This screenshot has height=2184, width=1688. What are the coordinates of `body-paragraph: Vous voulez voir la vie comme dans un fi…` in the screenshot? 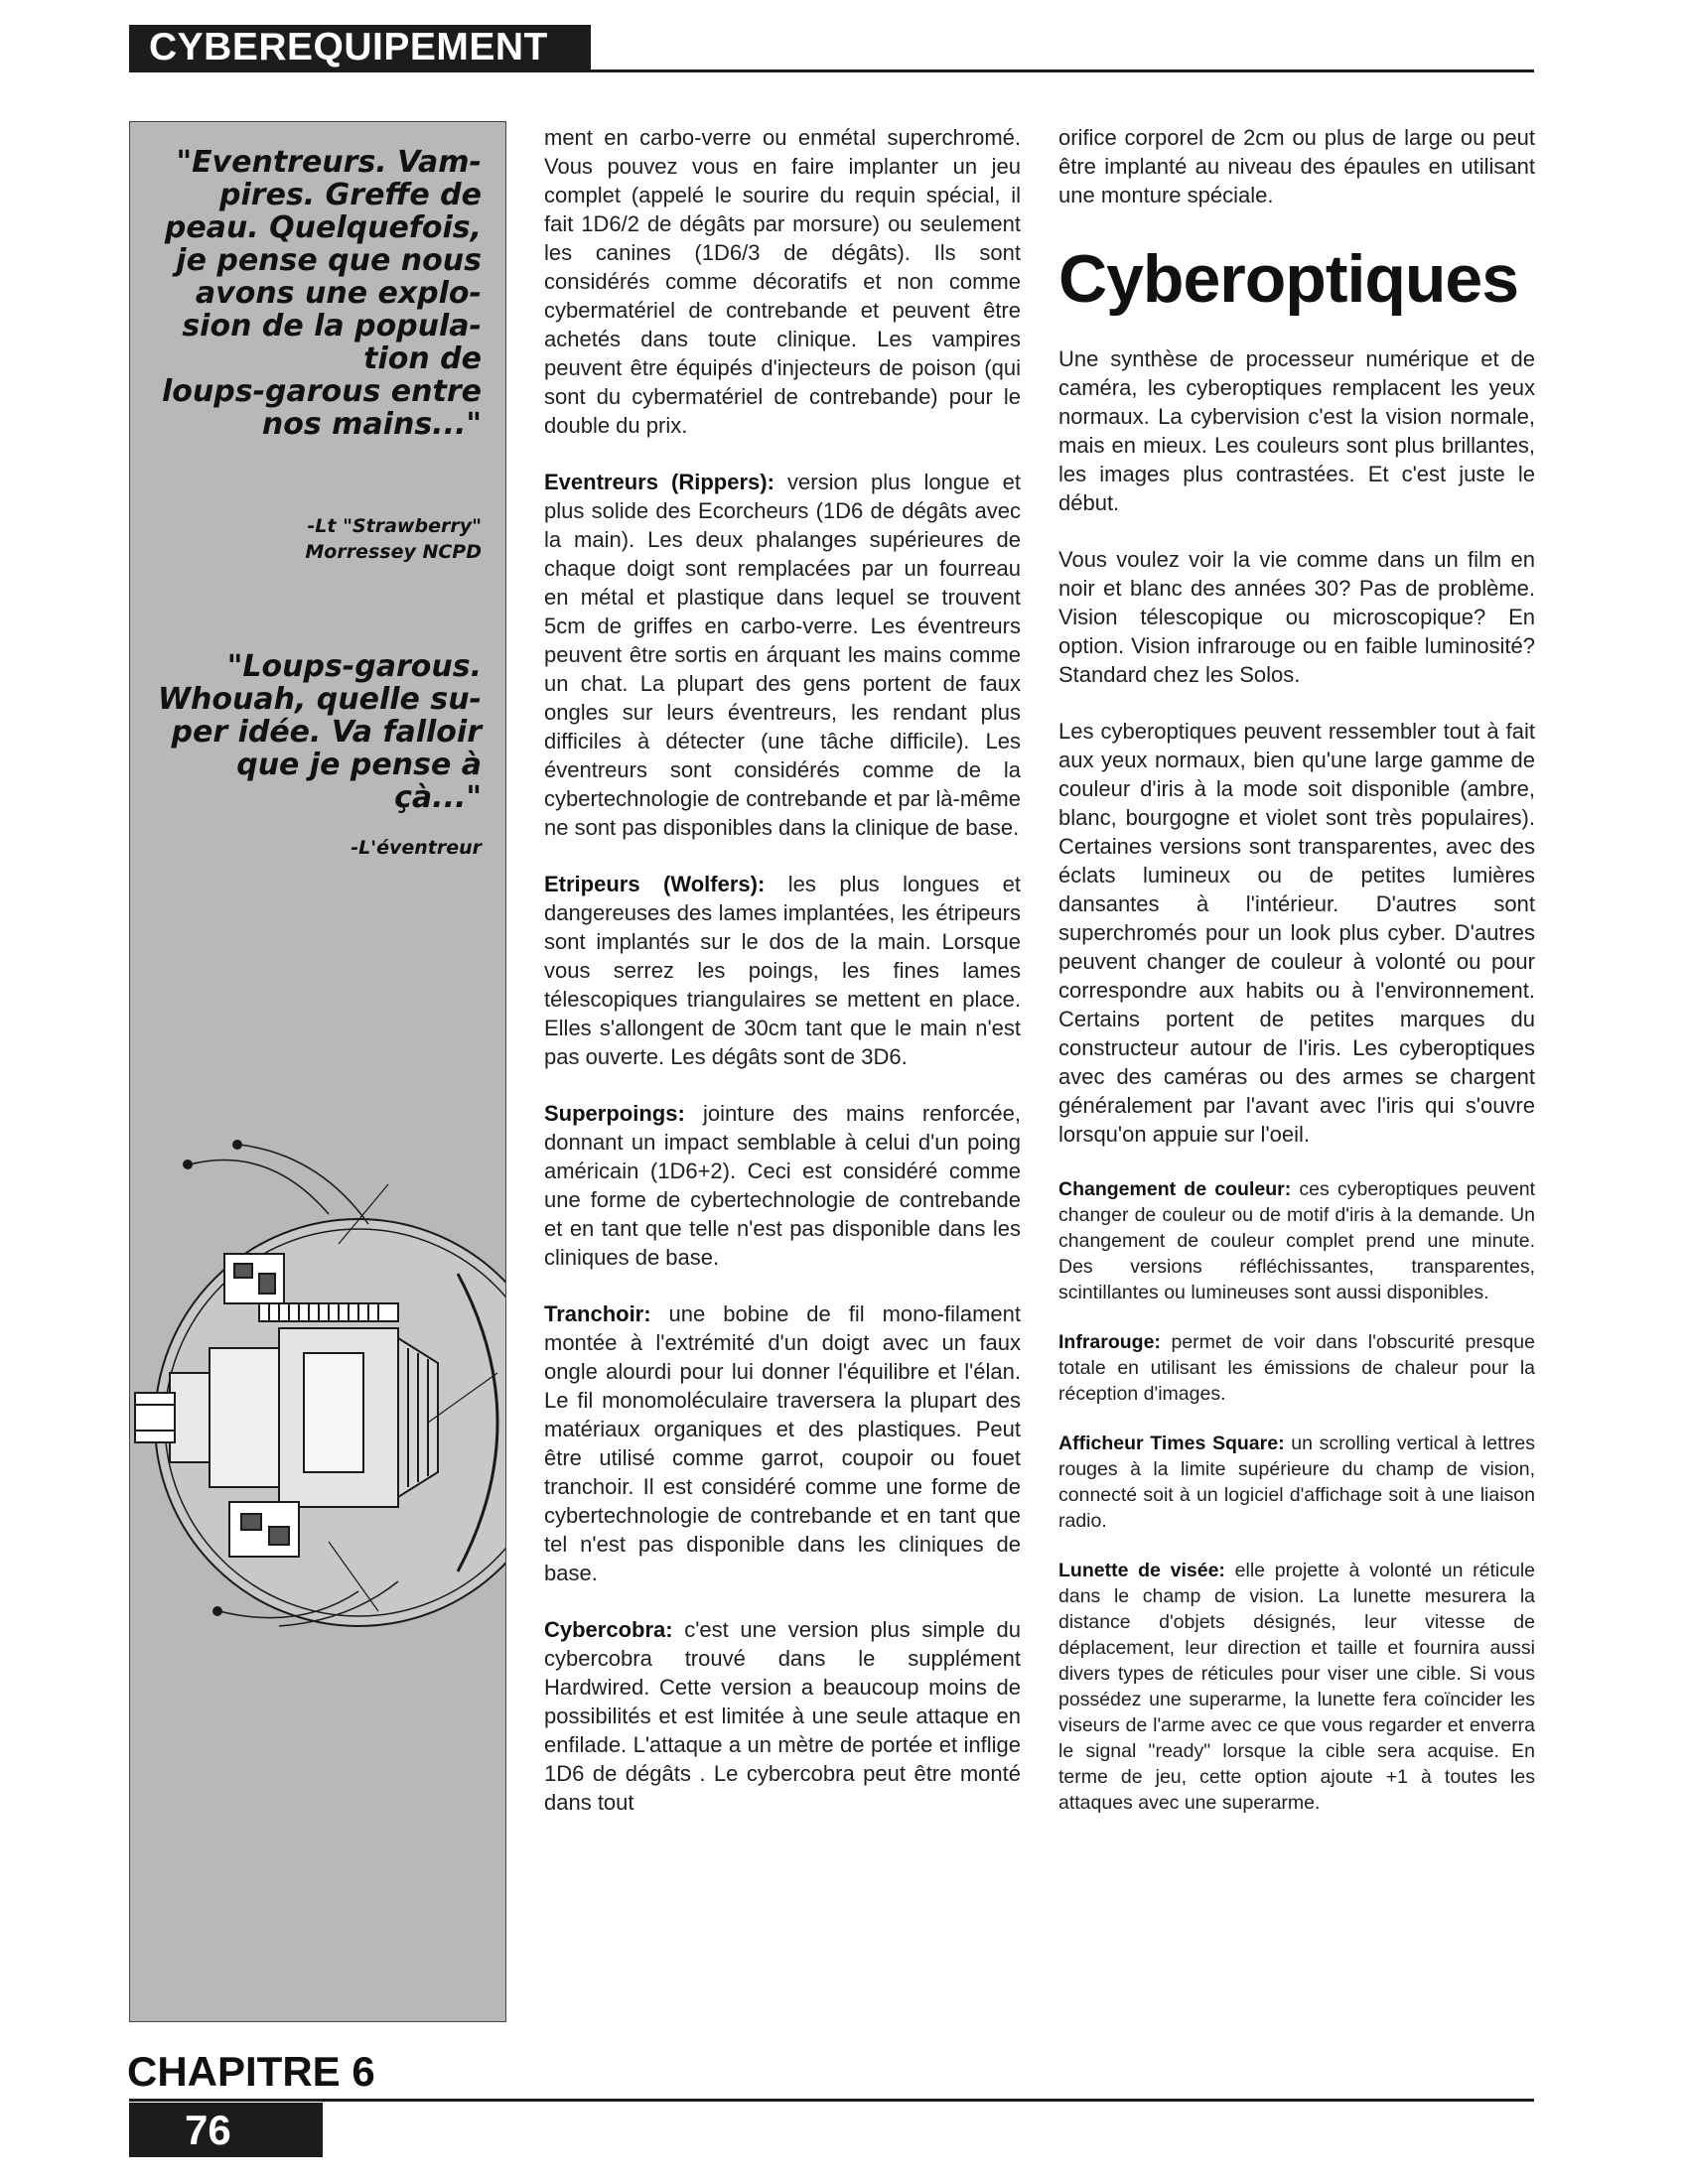 It's located at (1296, 617).